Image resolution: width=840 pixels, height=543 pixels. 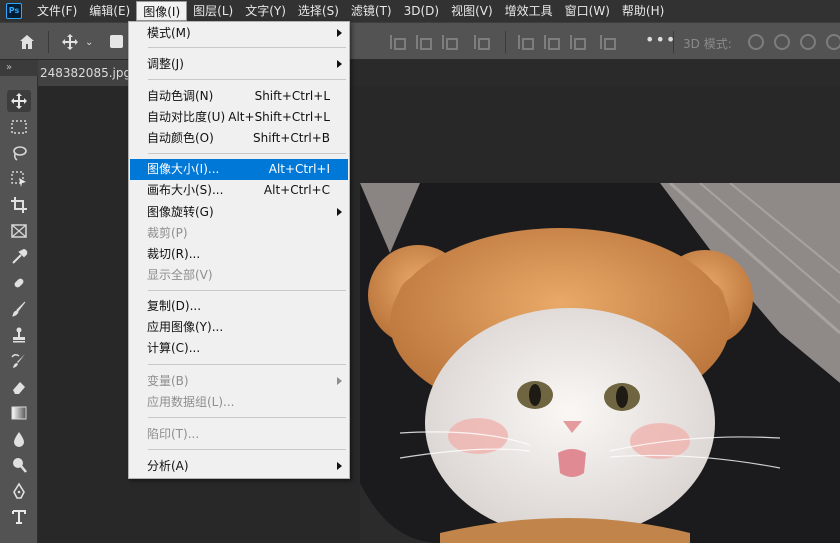 I want to click on 3d-mode-label: 3D 模式:, so click(x=707, y=44).